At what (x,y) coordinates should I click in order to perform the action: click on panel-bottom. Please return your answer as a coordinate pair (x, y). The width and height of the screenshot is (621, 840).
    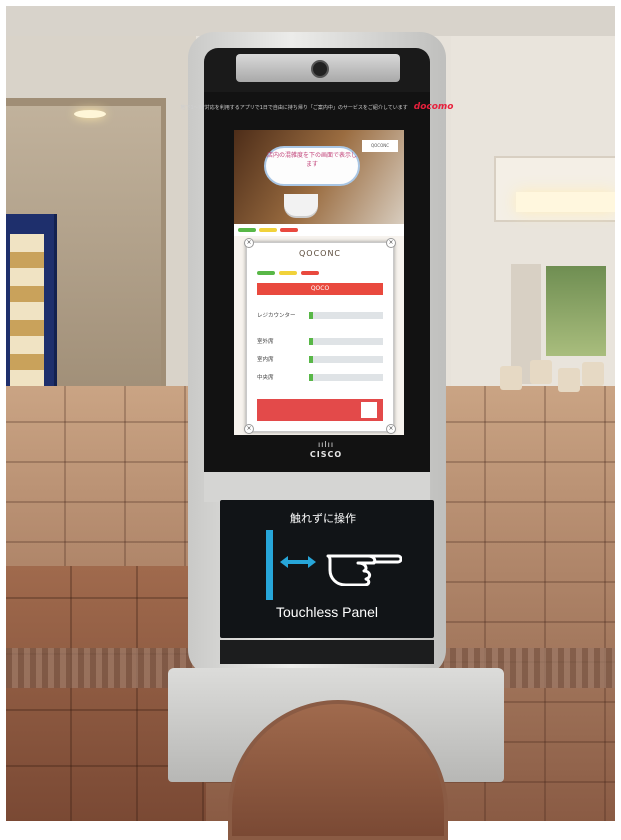
    Looking at the image, I should click on (327, 652).